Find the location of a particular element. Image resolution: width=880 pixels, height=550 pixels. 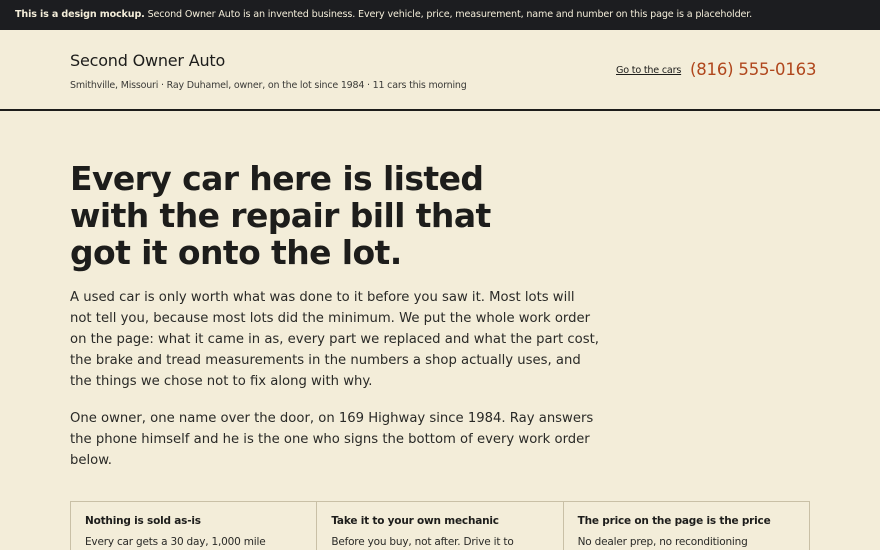

hero-title-line: with the repair bill that is located at coordinates (280, 215).